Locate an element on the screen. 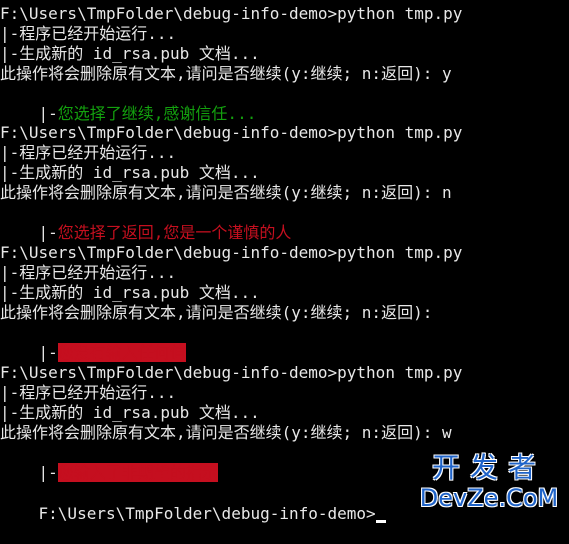 The height and width of the screenshot is (544, 569). result-text-error-highlight: 您输入了非期望的指示 is located at coordinates (137, 472).